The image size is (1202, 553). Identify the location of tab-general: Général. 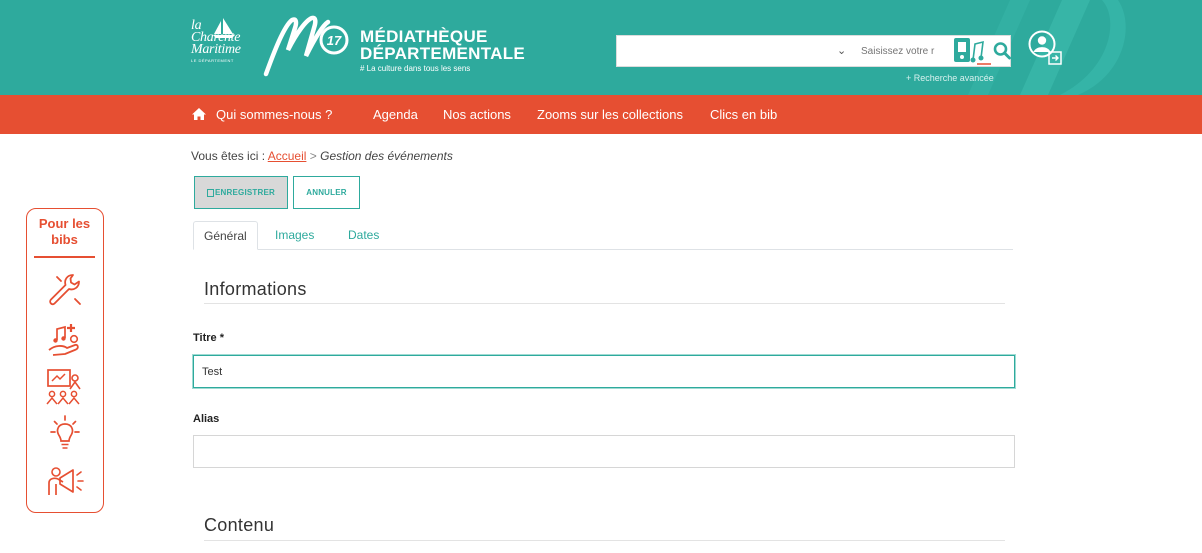
(225, 235).